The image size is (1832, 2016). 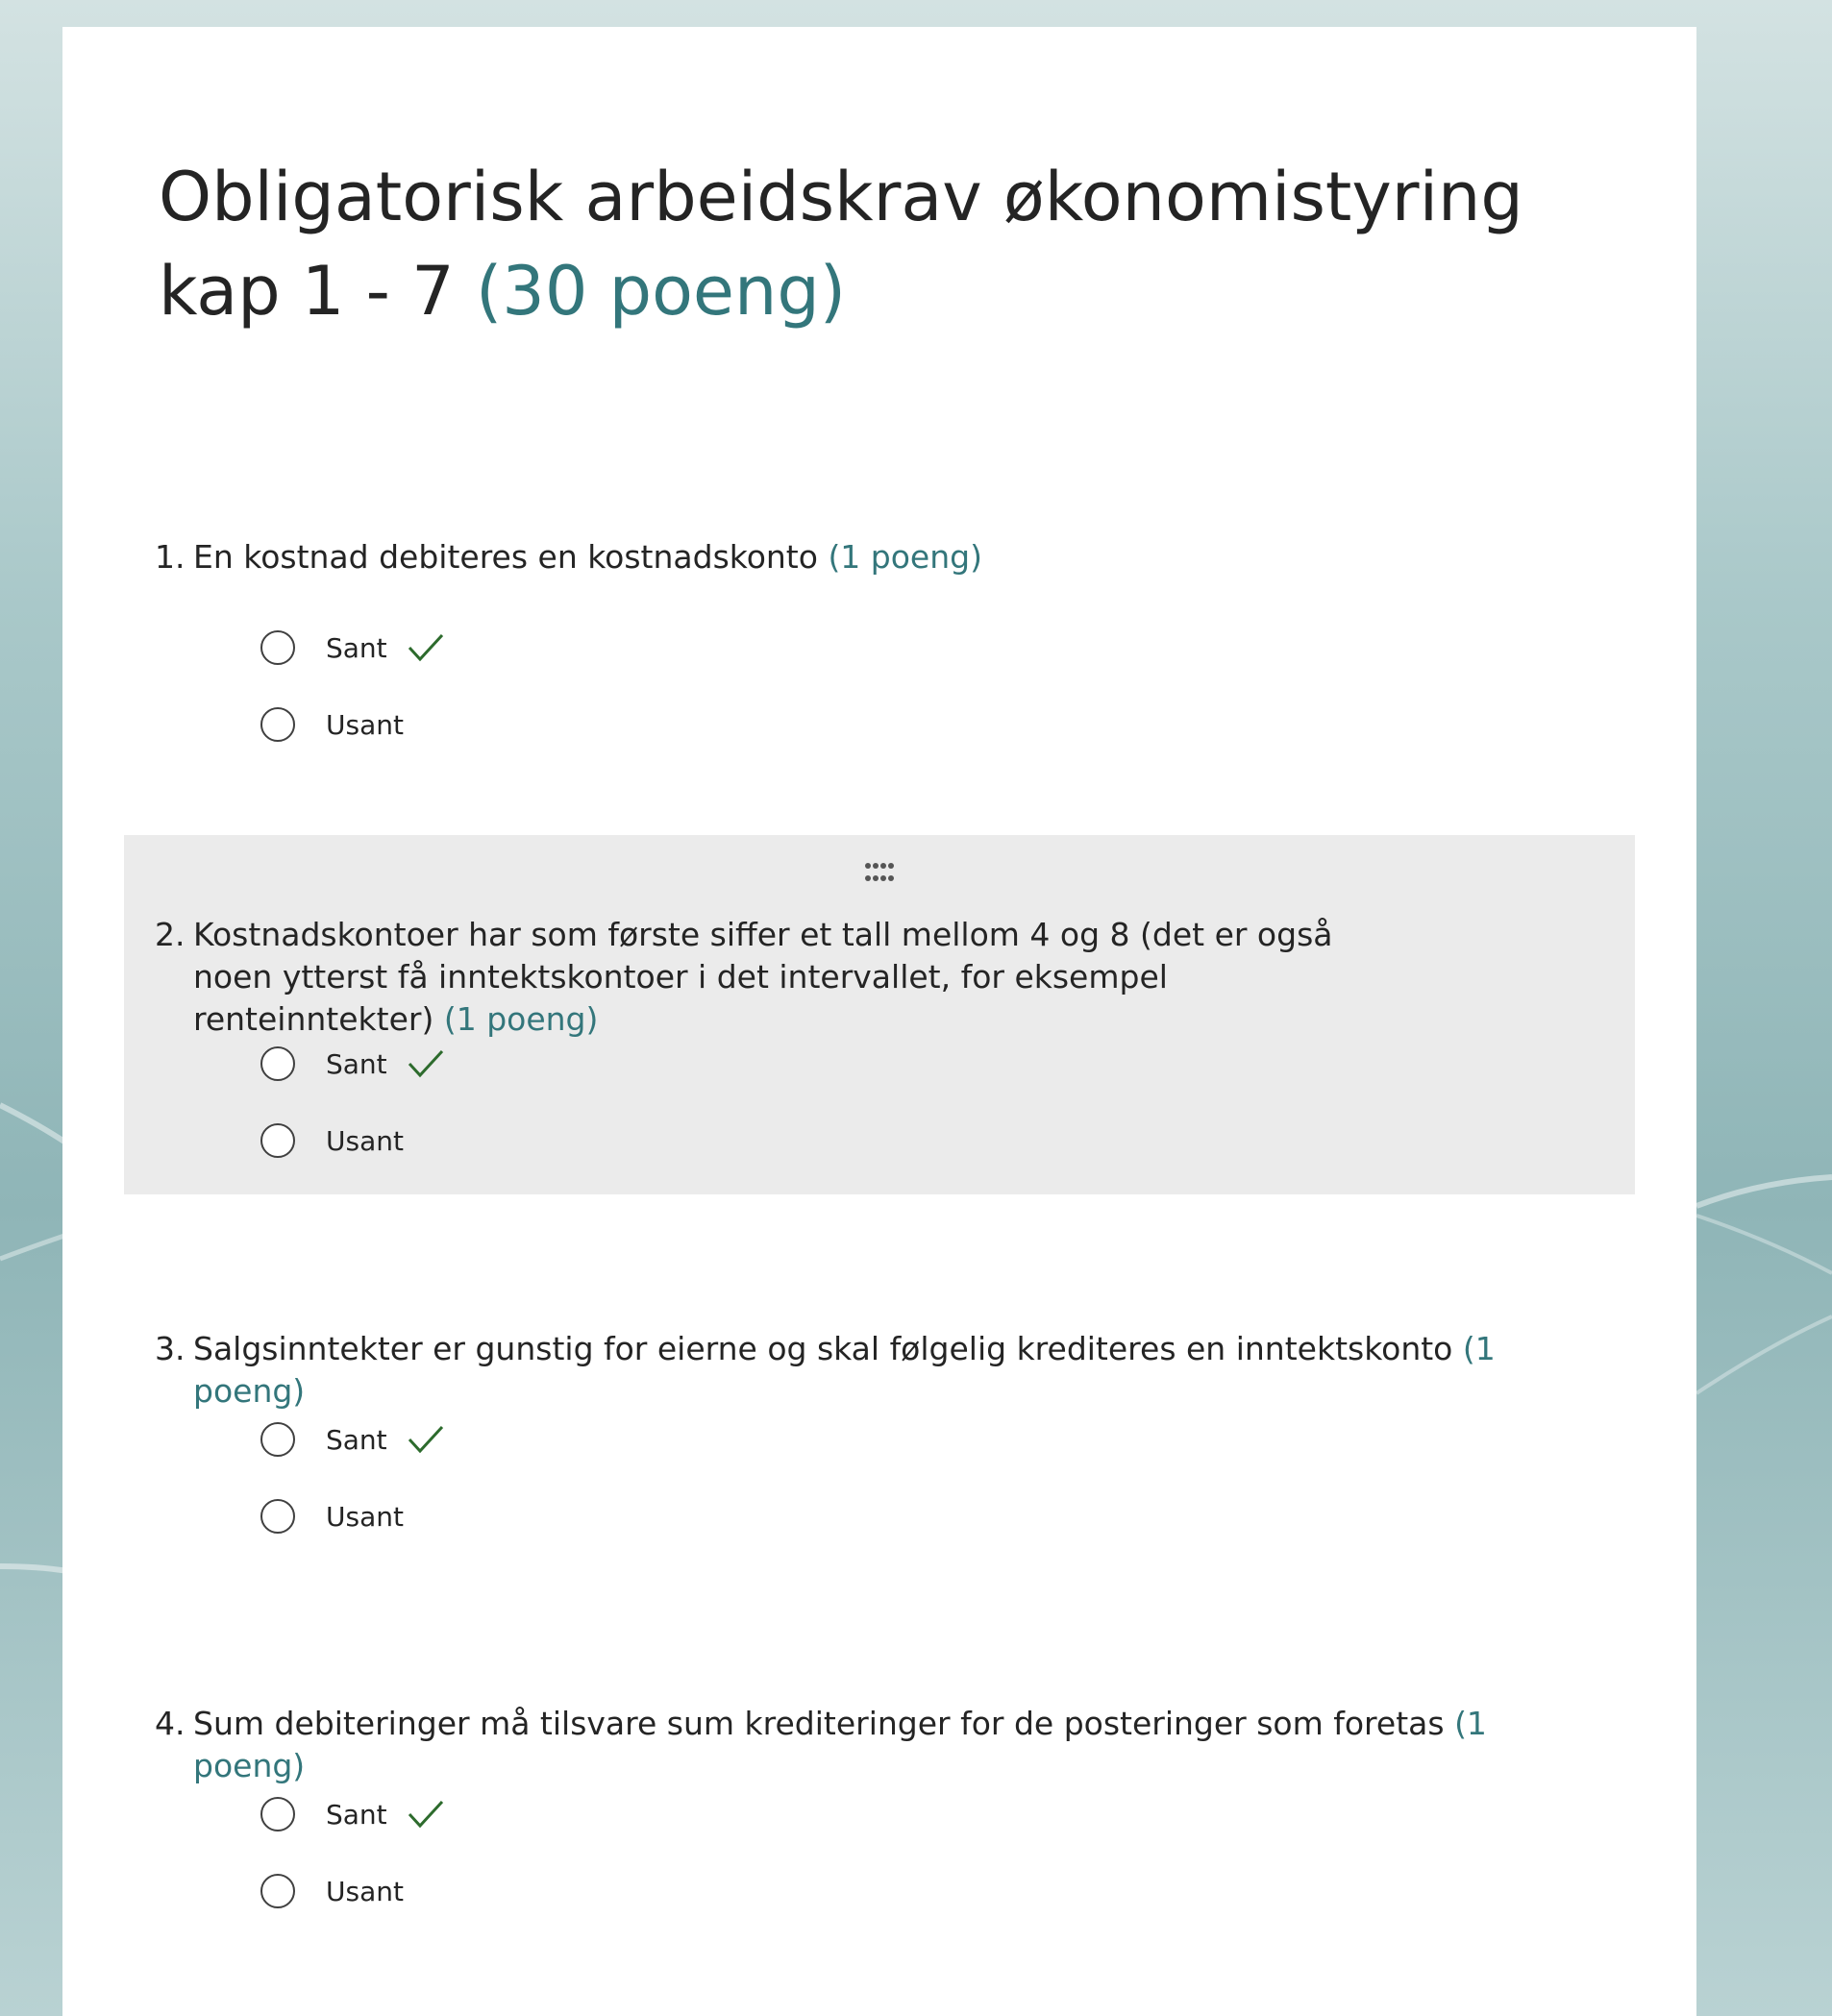 What do you see at coordinates (170, 934) in the screenshot?
I see `question-number: 2.` at bounding box center [170, 934].